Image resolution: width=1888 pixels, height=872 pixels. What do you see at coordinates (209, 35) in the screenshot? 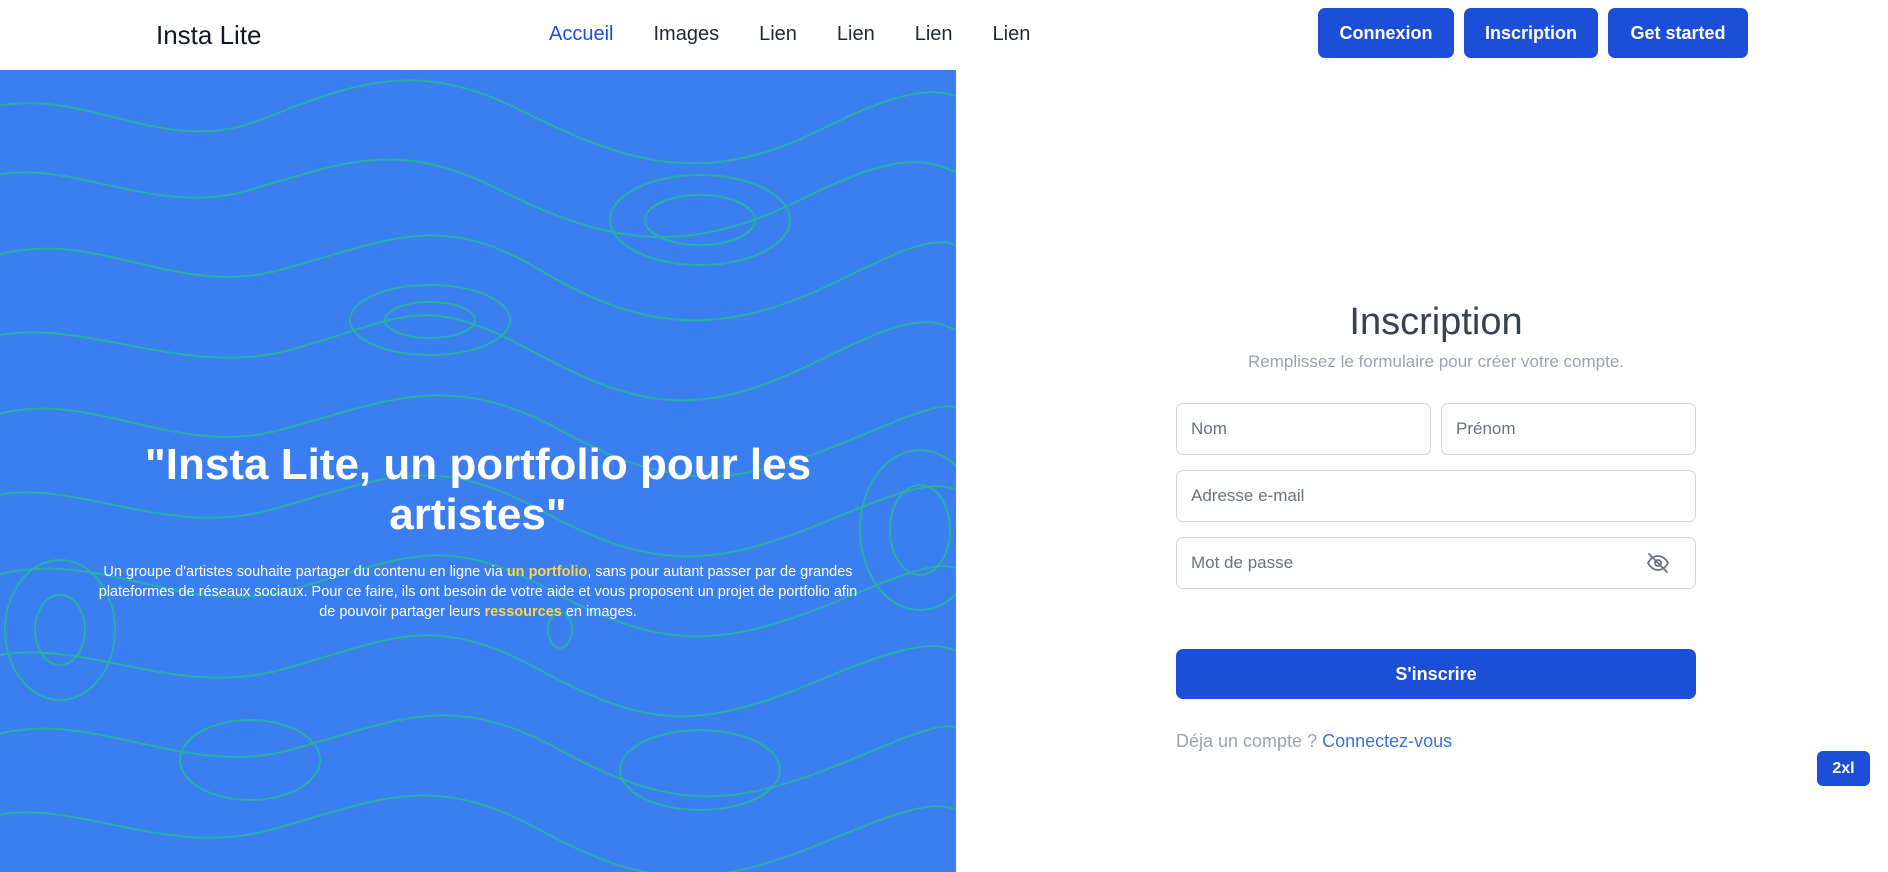
I see `brand-logo-text: Insta Lite` at bounding box center [209, 35].